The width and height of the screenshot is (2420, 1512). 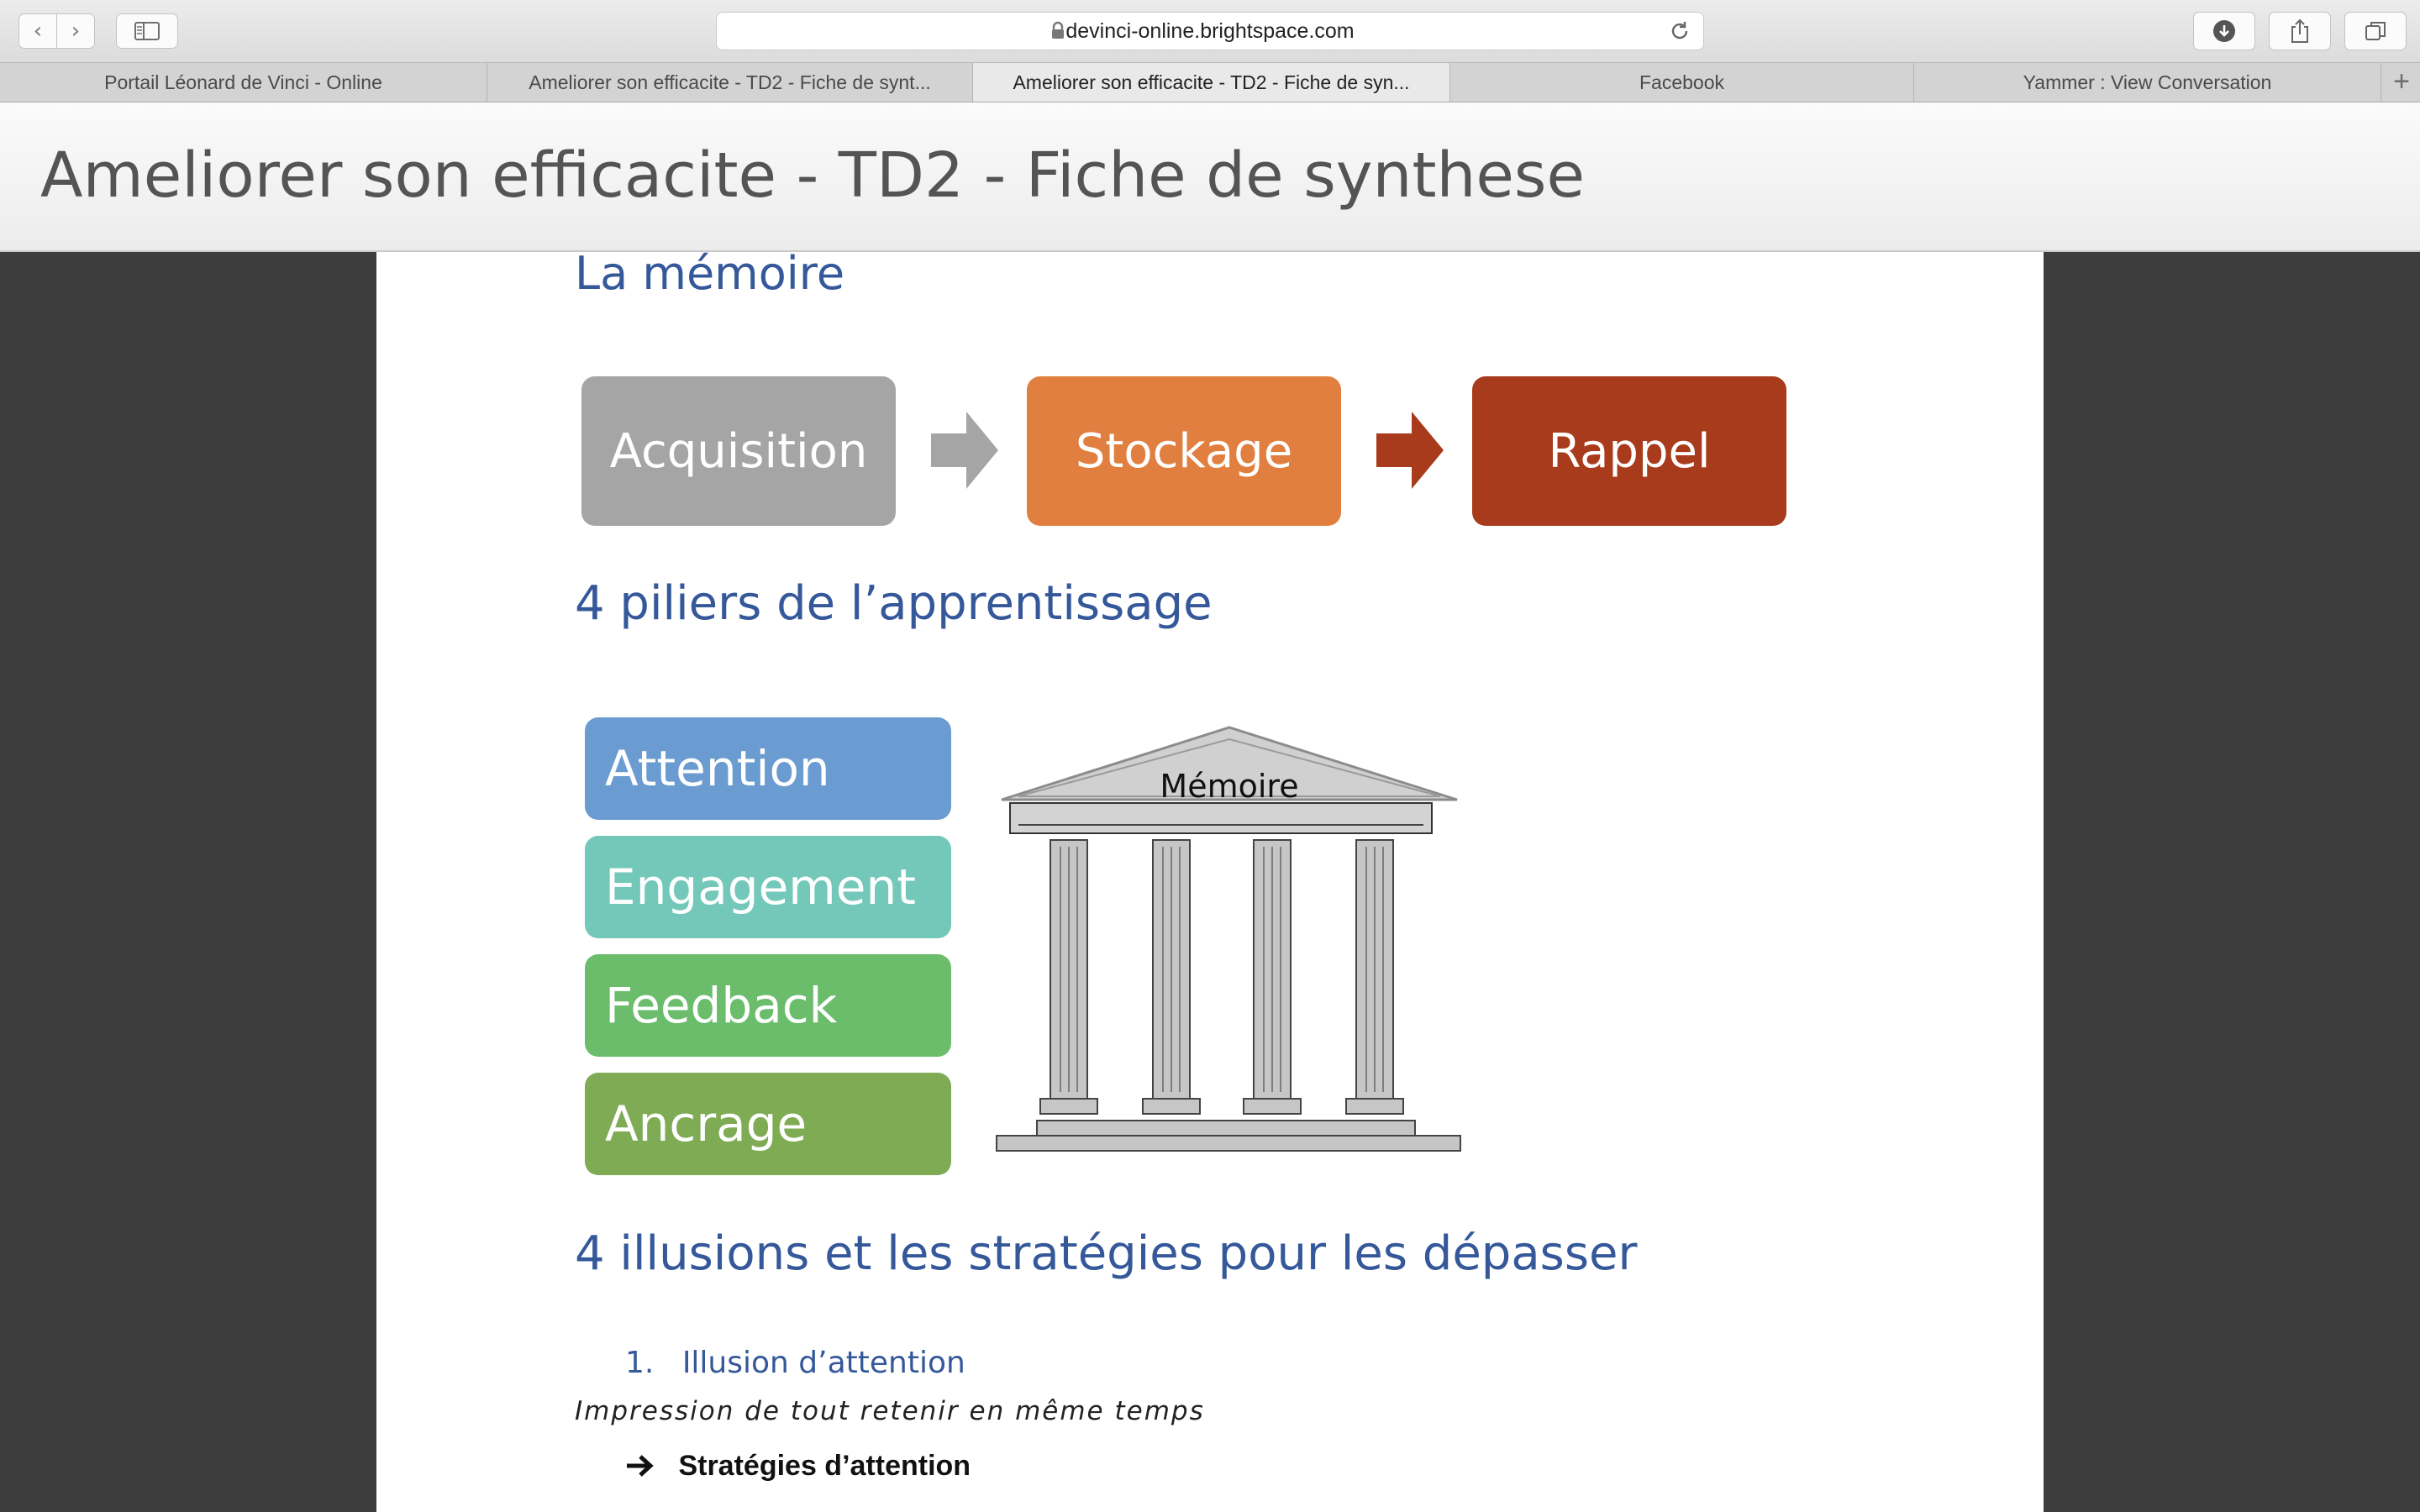 I want to click on pillar-engagement: Engagement, so click(x=768, y=887).